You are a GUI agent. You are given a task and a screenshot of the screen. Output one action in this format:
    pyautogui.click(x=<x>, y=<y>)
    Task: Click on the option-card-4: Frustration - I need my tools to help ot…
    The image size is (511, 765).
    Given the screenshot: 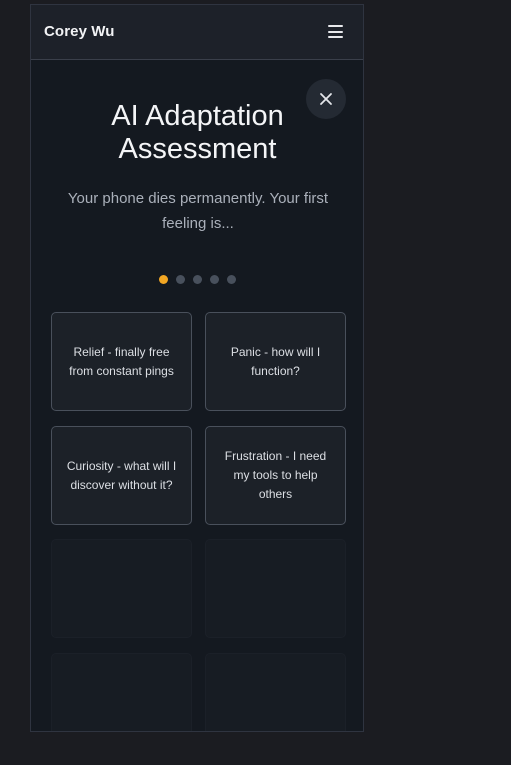 What is the action you would take?
    pyautogui.click(x=275, y=475)
    